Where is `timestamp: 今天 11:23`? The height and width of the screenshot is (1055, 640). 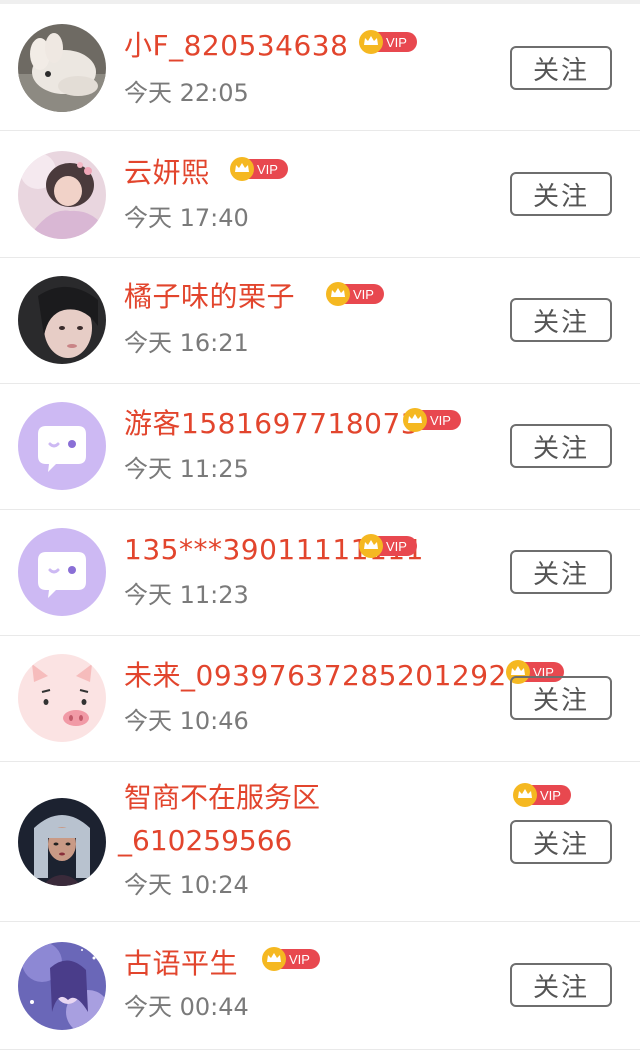
timestamp: 今天 11:23 is located at coordinates (186, 595).